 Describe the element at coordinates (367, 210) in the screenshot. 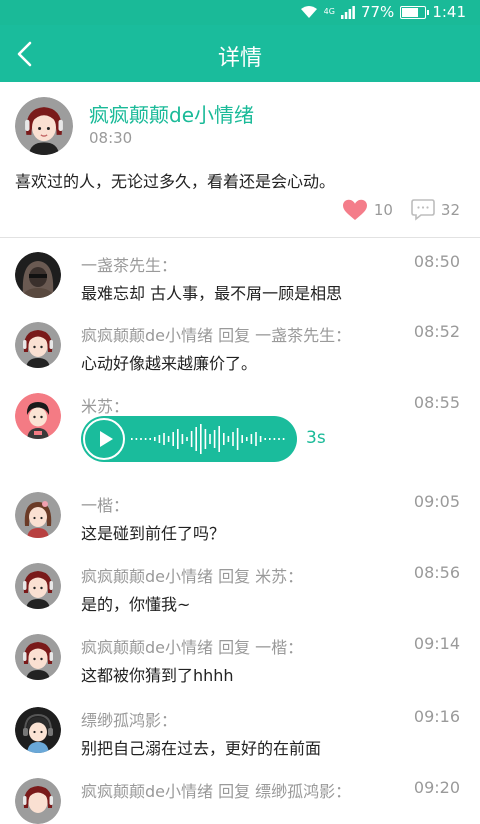

I see `like-button: 10` at that location.